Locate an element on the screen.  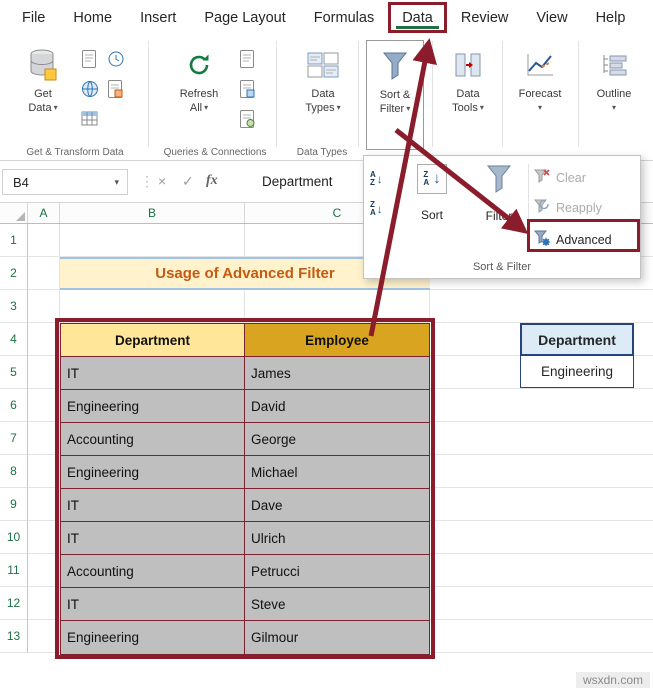
drag-handle-icon: ⋮ is located at coordinates (147, 181).